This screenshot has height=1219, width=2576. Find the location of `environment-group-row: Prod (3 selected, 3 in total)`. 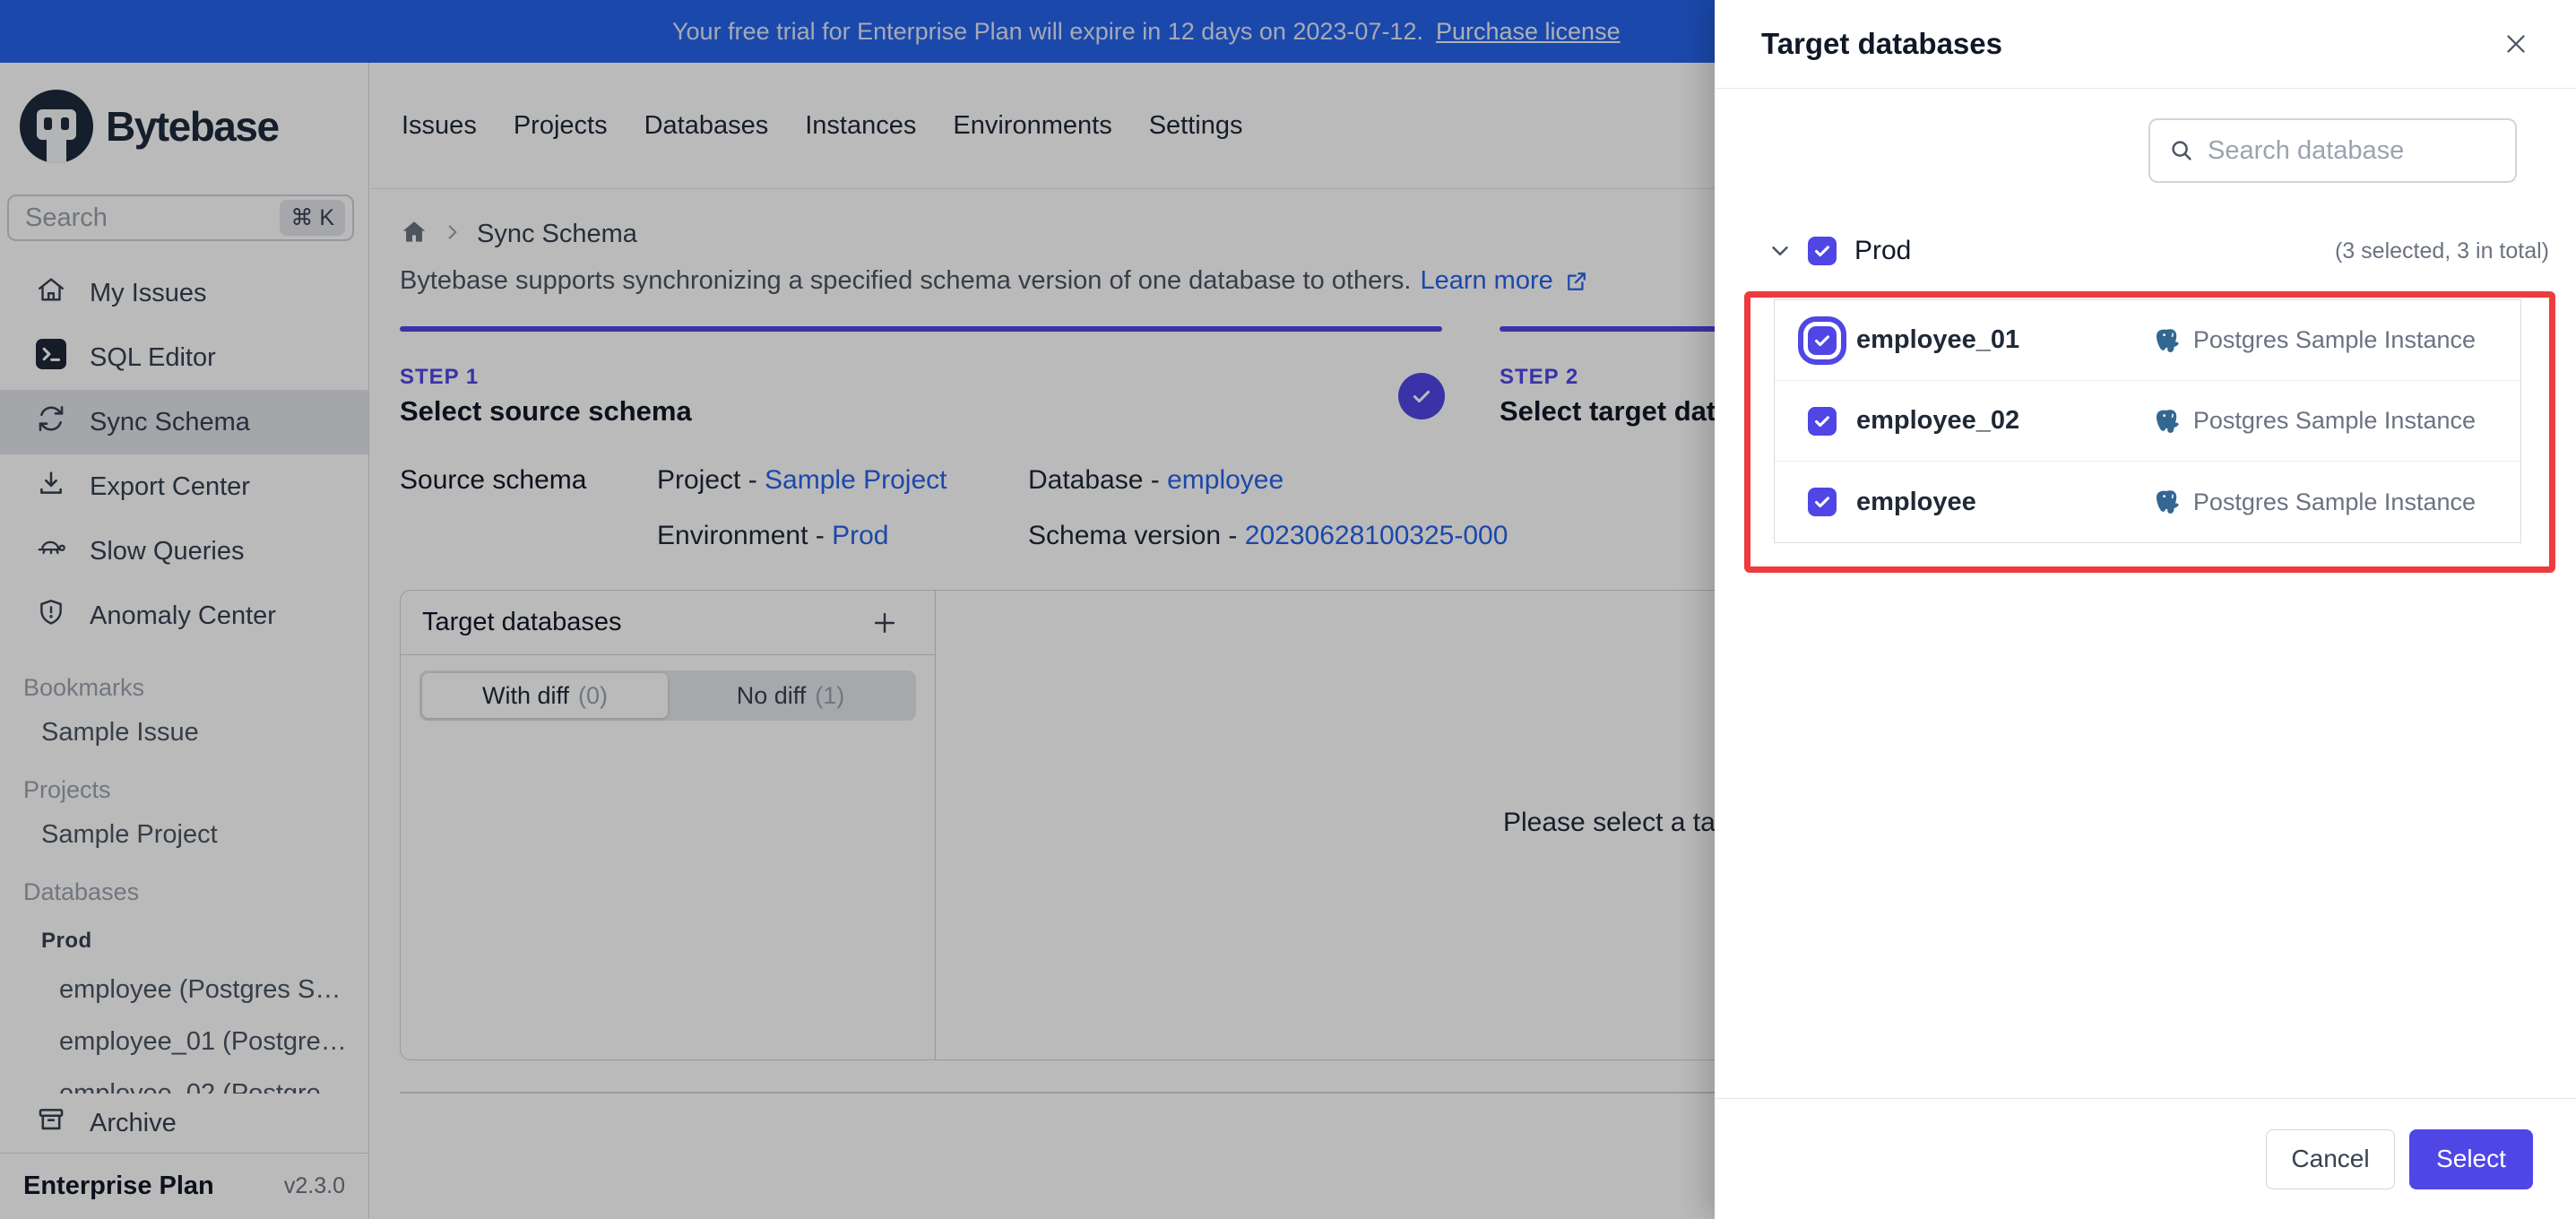

environment-group-row: Prod (3 selected, 3 in total) is located at coordinates (2158, 251).